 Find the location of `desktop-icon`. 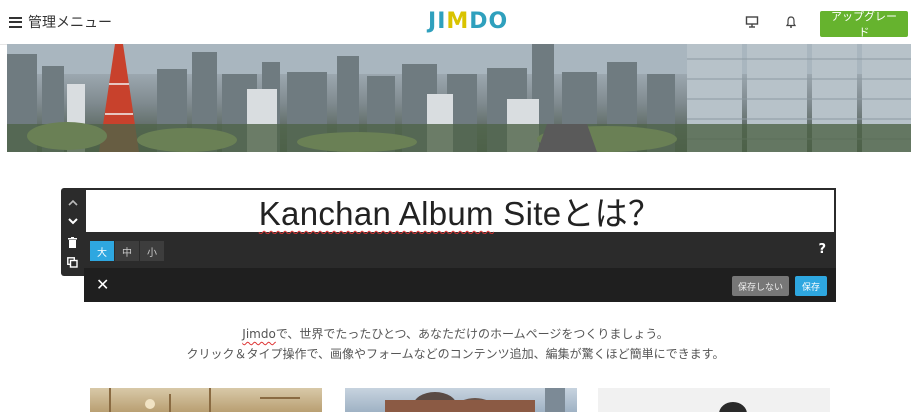

desktop-icon is located at coordinates (752, 22).